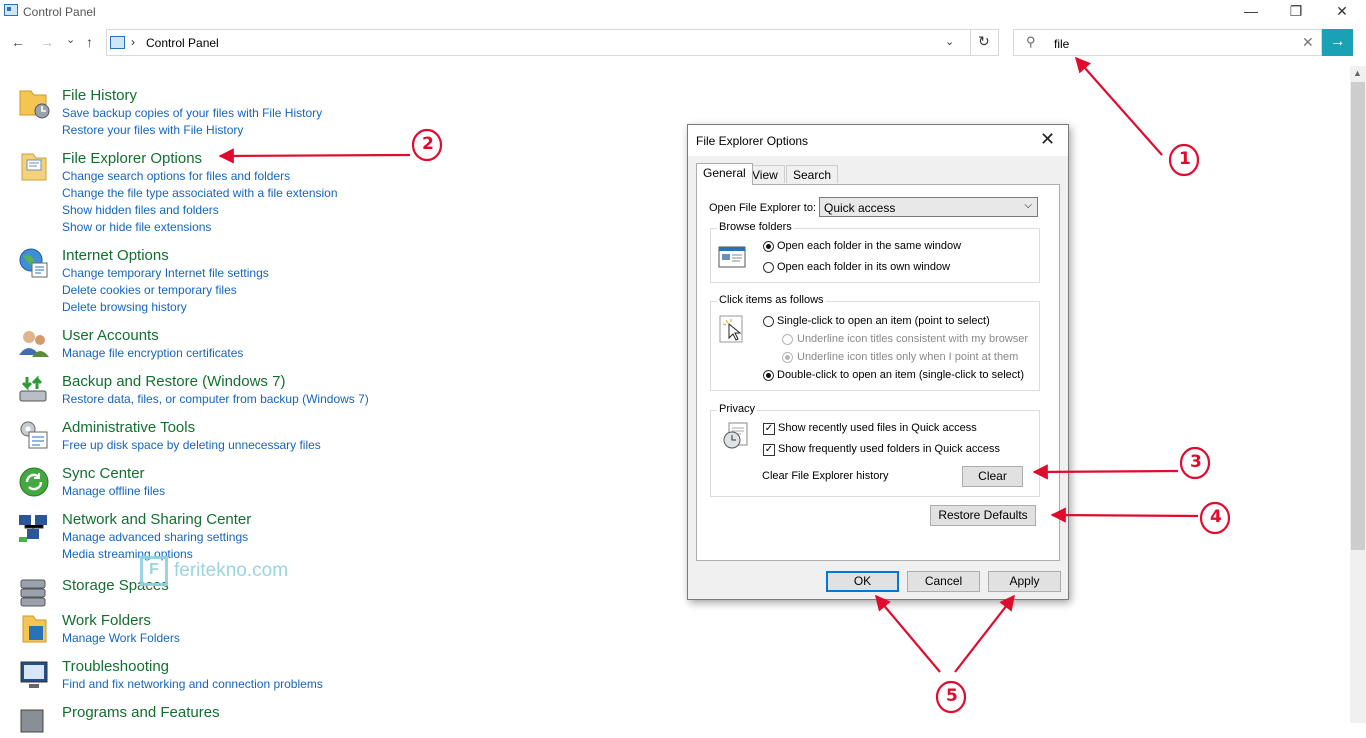 The width and height of the screenshot is (1366, 738). I want to click on tab-search: Search, so click(812, 174).